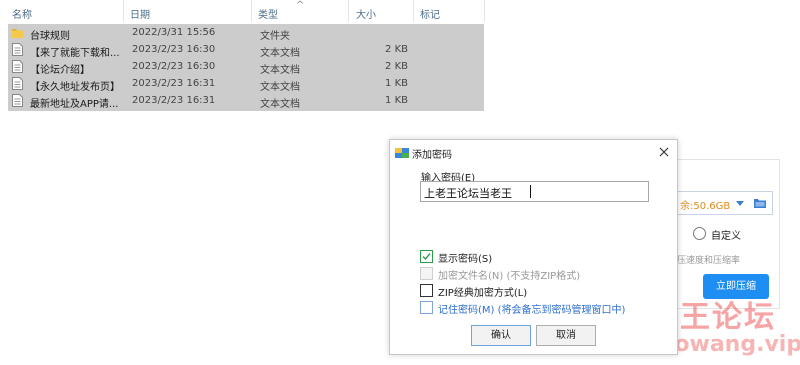 The height and width of the screenshot is (365, 800). I want to click on encrypt-filenames-option: 加密文件名(N) (不支持ZIP格式), so click(545, 274).